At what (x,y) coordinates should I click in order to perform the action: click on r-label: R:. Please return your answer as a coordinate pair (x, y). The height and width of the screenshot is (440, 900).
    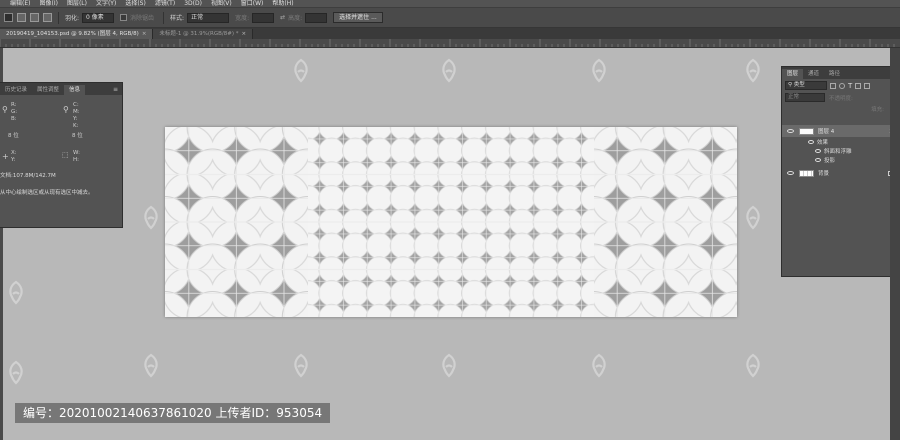
    Looking at the image, I should click on (14, 105).